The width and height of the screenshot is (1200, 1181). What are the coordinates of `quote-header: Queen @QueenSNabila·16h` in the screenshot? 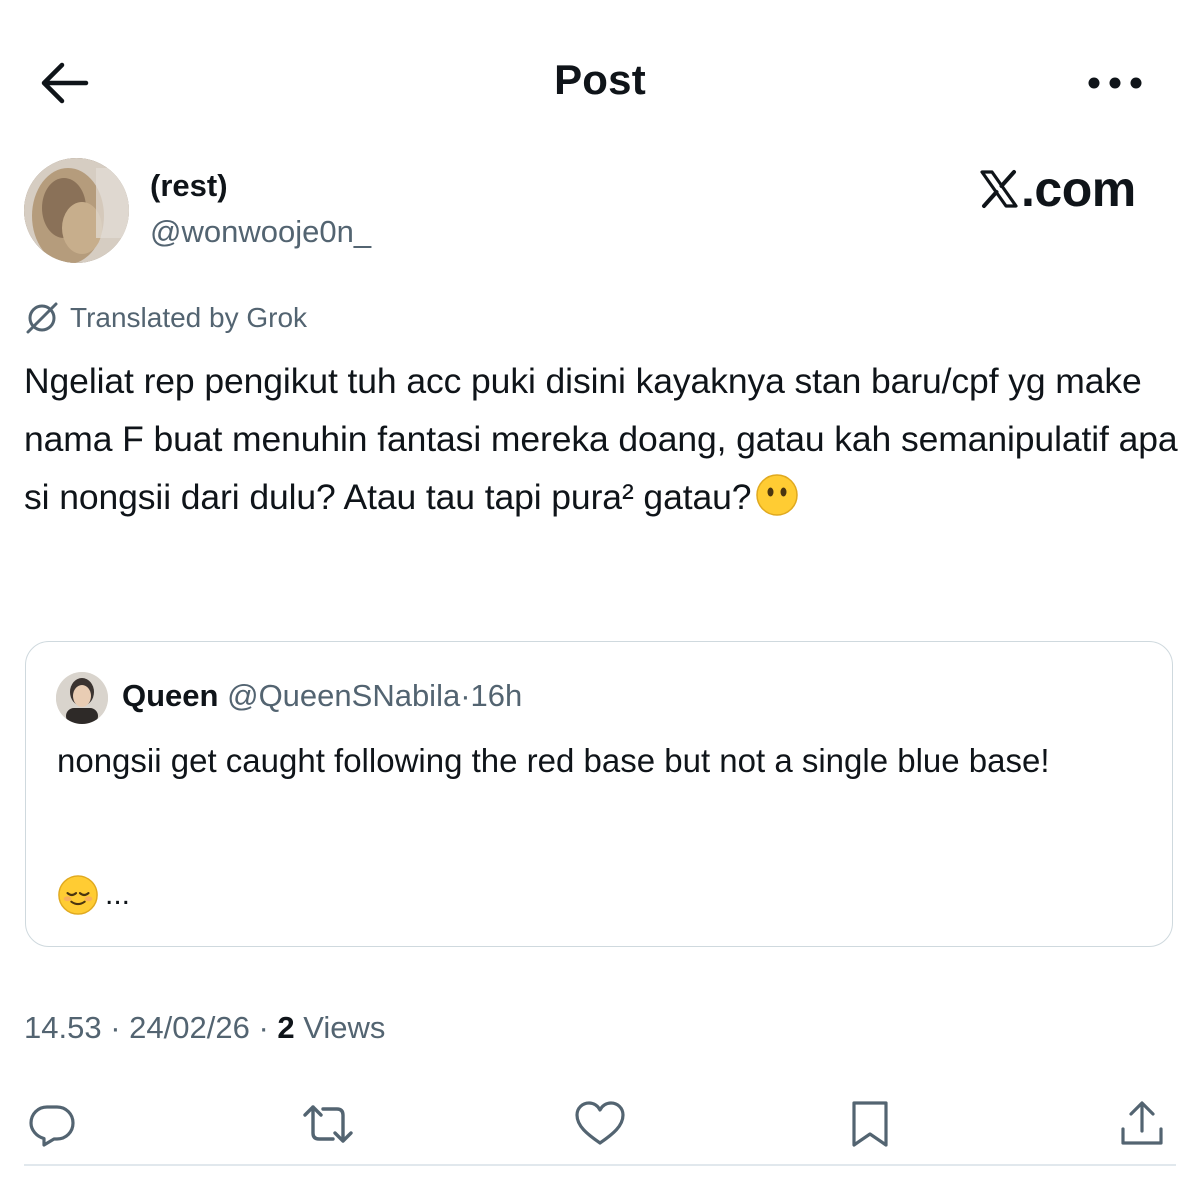 It's located at (322, 696).